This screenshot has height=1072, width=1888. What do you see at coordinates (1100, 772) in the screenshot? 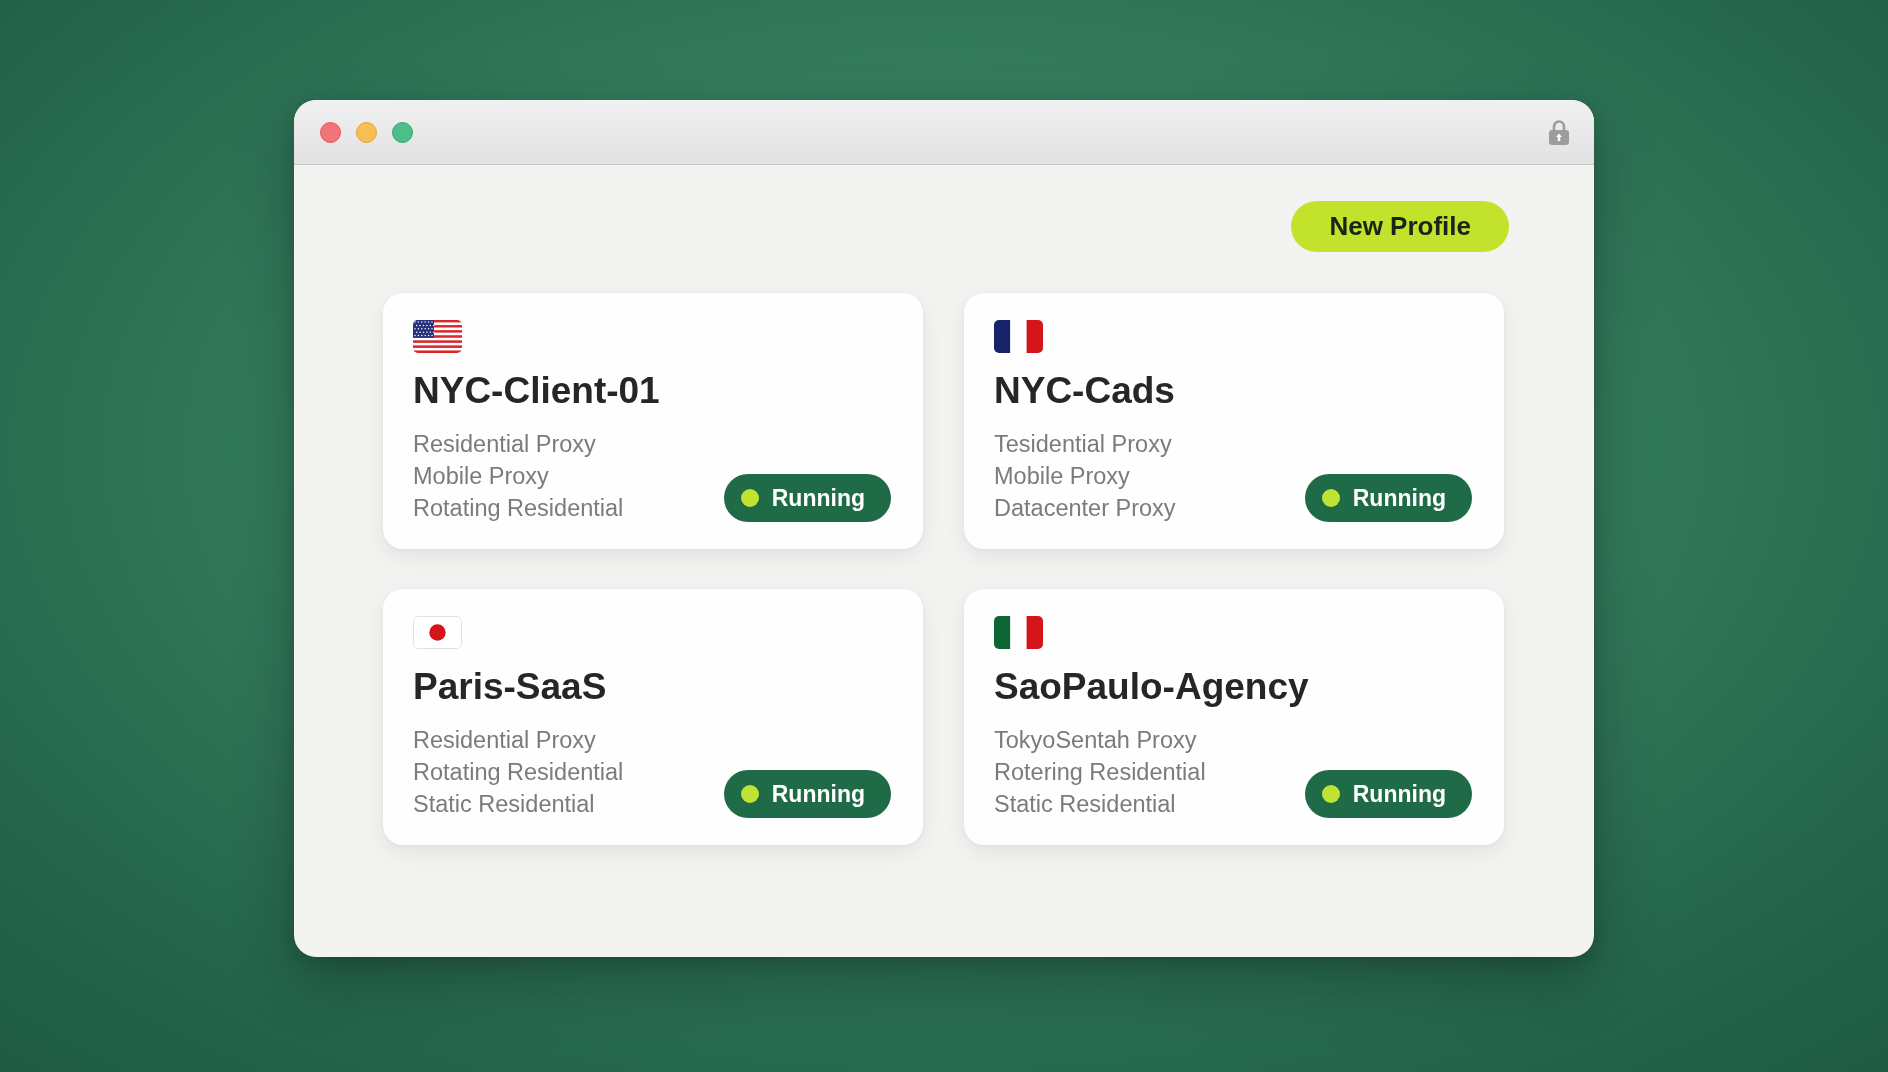
I see `proxy-type-text: Rotering Residential` at bounding box center [1100, 772].